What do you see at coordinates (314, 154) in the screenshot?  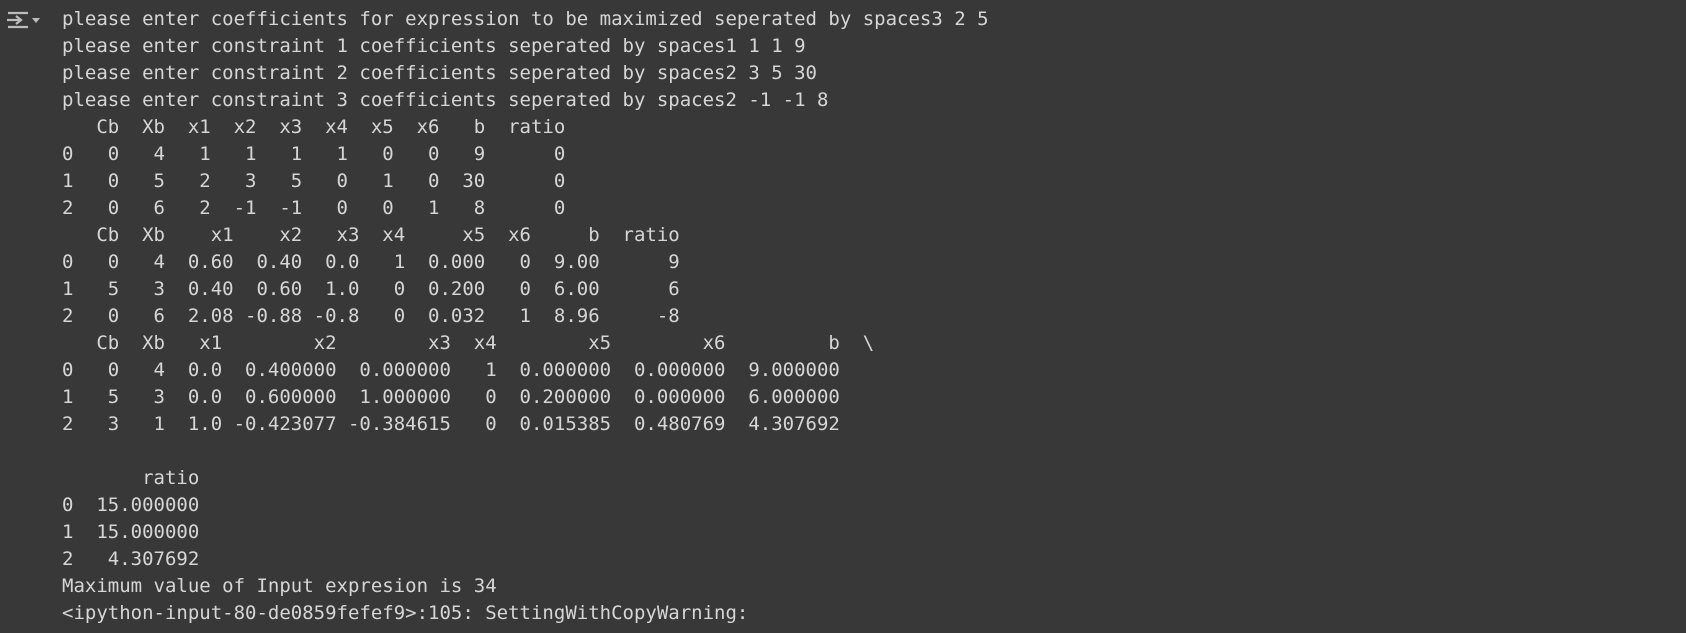 I see `output-line: 0 0 4 1 1 1 1 0 0 9 0` at bounding box center [314, 154].